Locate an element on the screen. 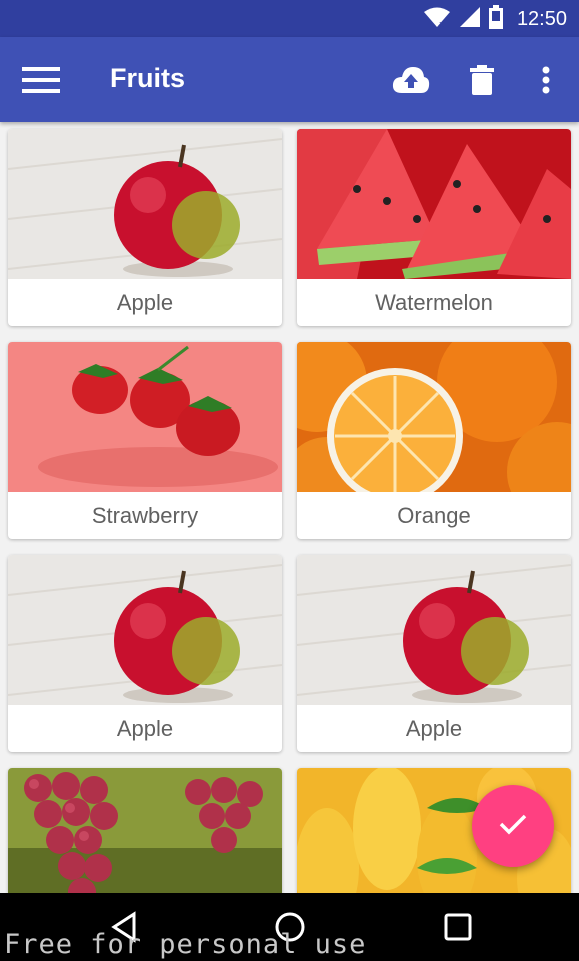  delete-icon is located at coordinates (482, 80).